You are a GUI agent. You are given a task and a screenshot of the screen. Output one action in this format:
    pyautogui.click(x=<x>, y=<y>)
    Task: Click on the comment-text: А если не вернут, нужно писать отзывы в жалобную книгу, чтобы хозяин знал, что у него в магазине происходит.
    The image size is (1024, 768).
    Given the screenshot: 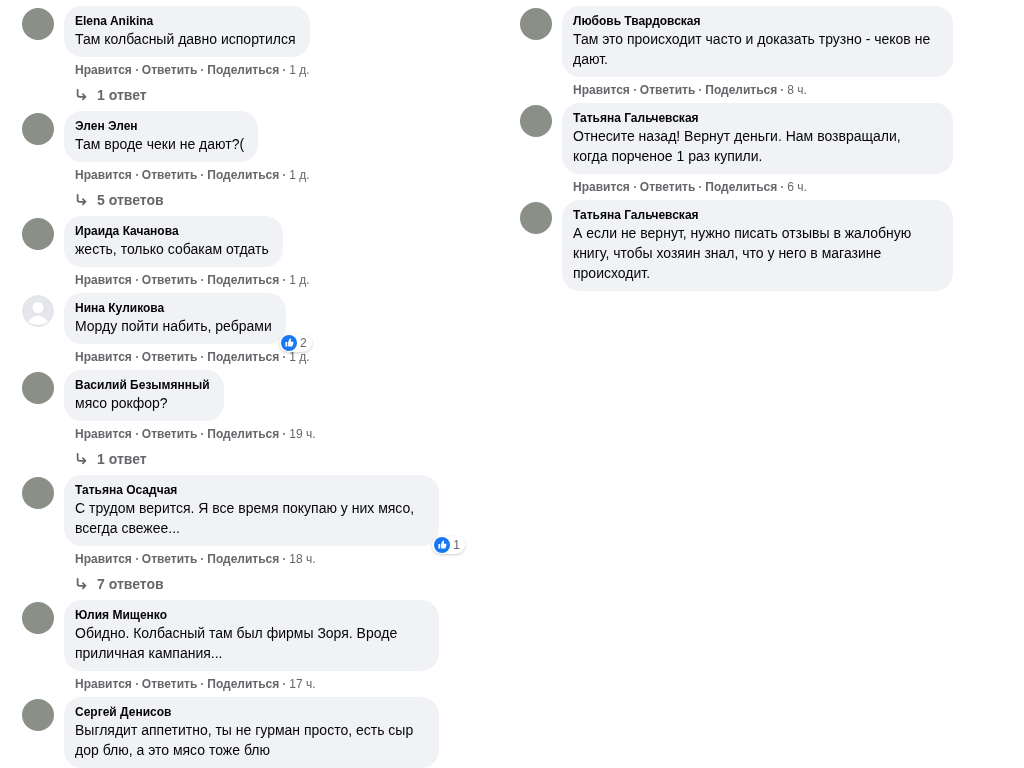 What is the action you would take?
    pyautogui.click(x=743, y=253)
    